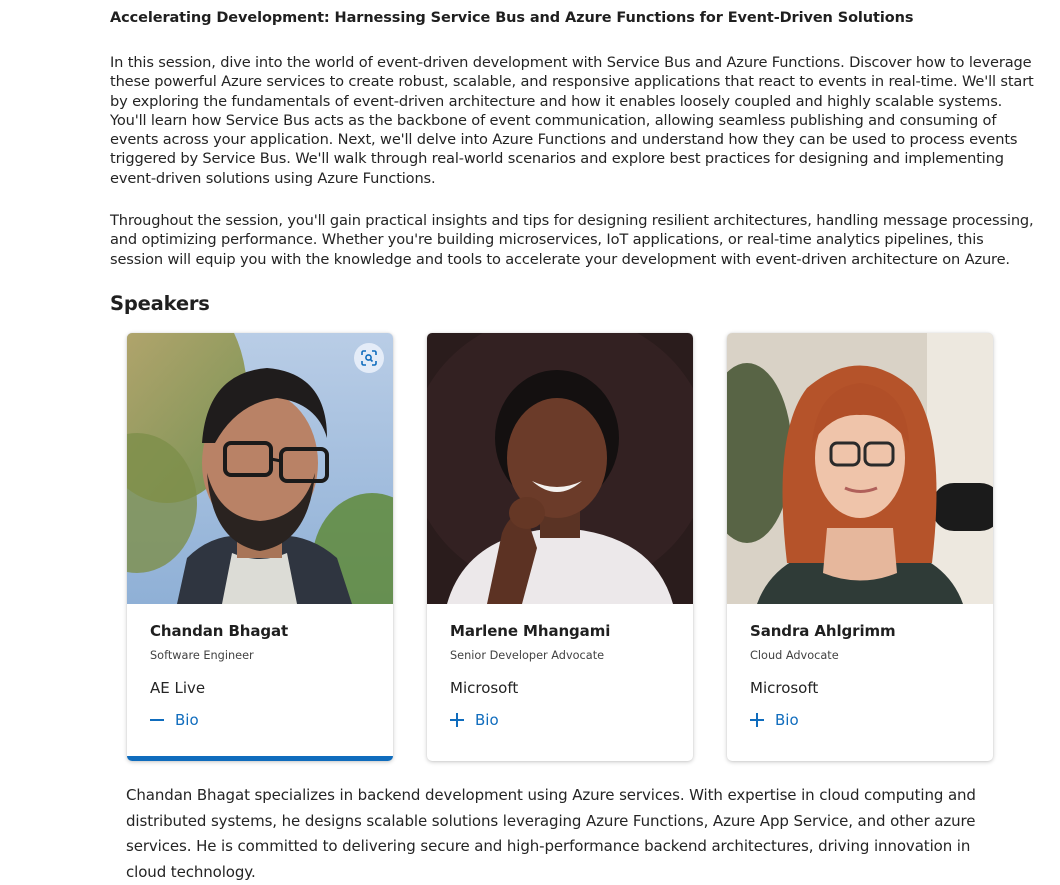 The height and width of the screenshot is (885, 1060). Describe the element at coordinates (530, 631) in the screenshot. I see `speaker-name: Marlene Mhangami` at that location.